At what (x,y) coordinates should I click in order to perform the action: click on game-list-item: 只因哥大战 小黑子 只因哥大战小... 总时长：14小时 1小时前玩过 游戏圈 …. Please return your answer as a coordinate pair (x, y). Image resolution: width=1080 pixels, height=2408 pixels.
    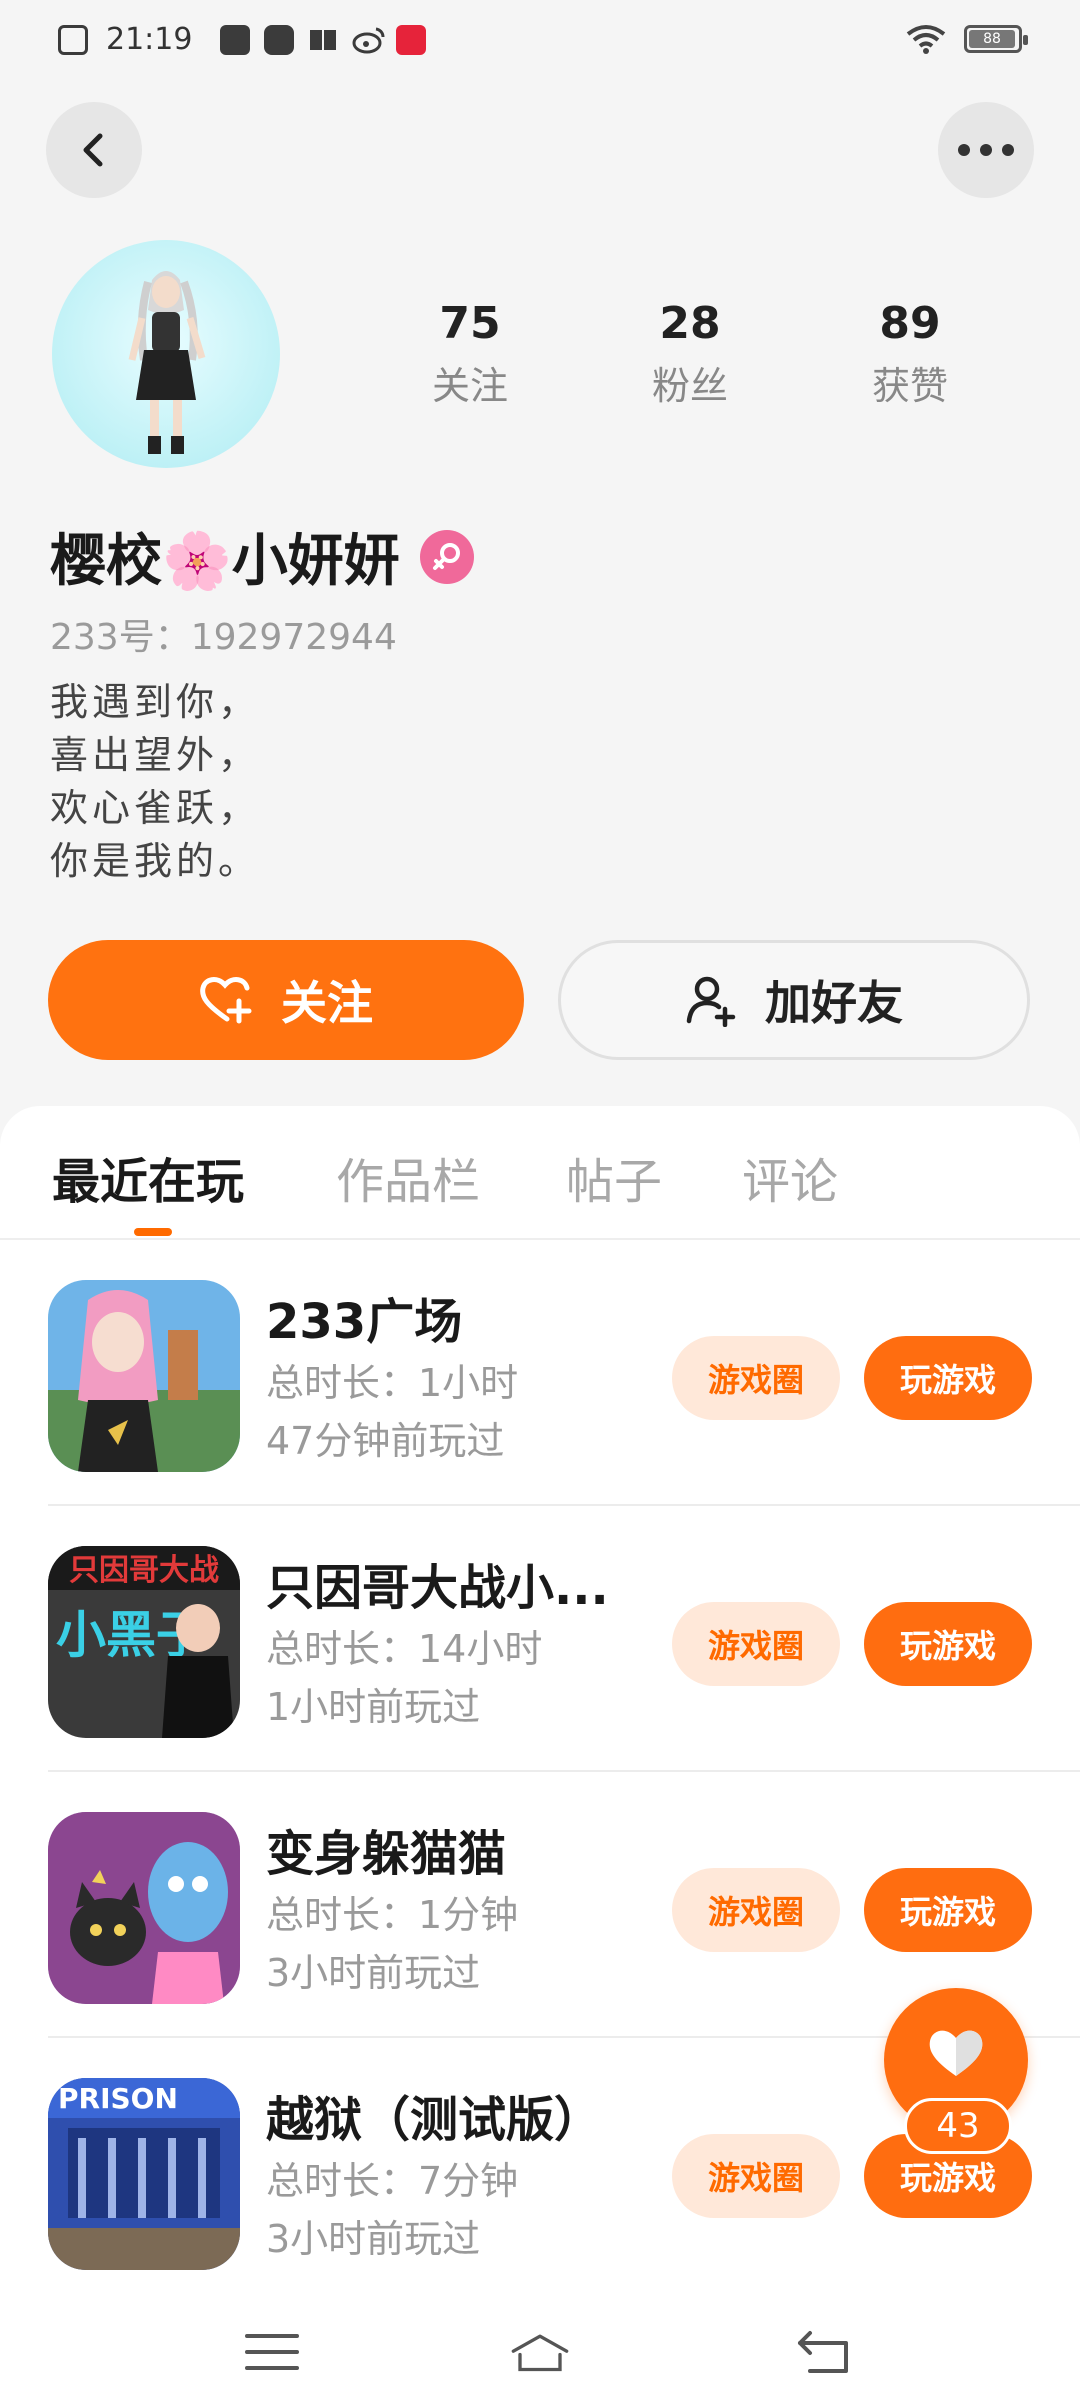
    Looking at the image, I should click on (540, 1639).